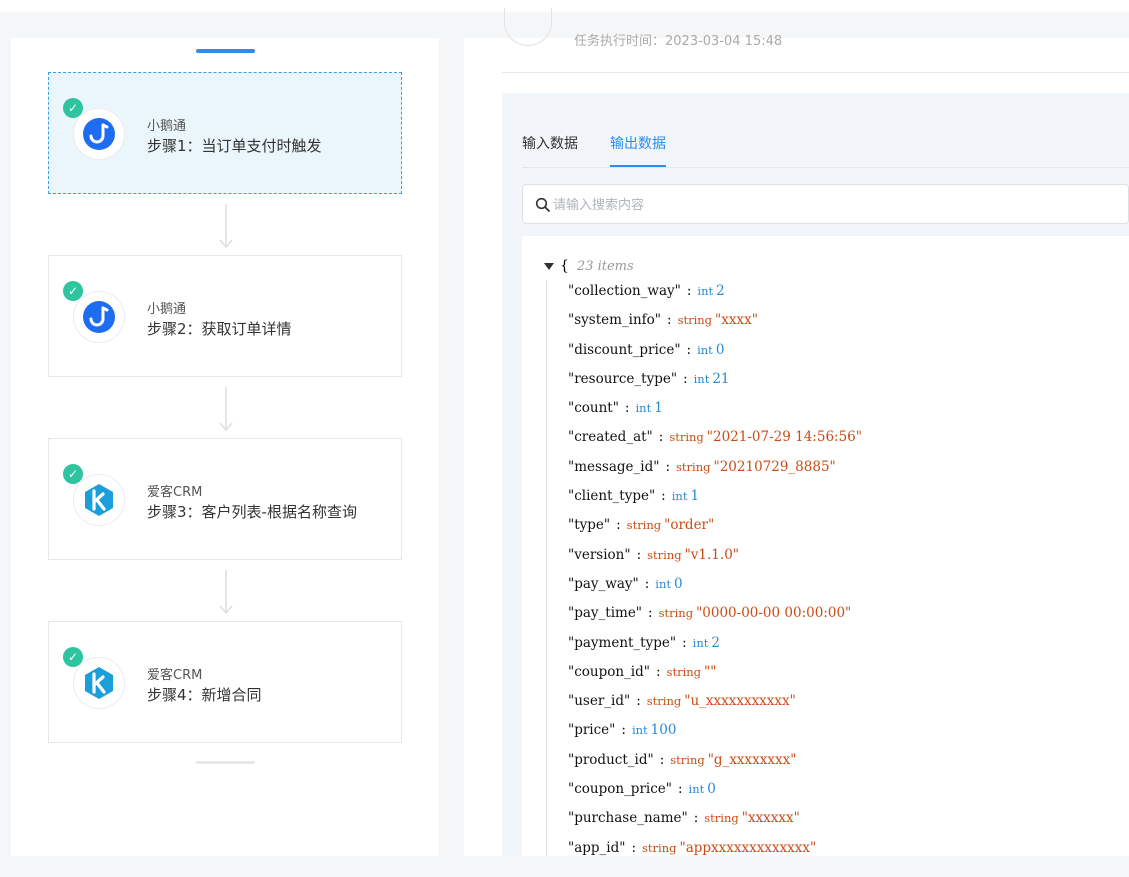  What do you see at coordinates (715, 561) in the screenshot?
I see `json-row: "version": string "v1.1.0"` at bounding box center [715, 561].